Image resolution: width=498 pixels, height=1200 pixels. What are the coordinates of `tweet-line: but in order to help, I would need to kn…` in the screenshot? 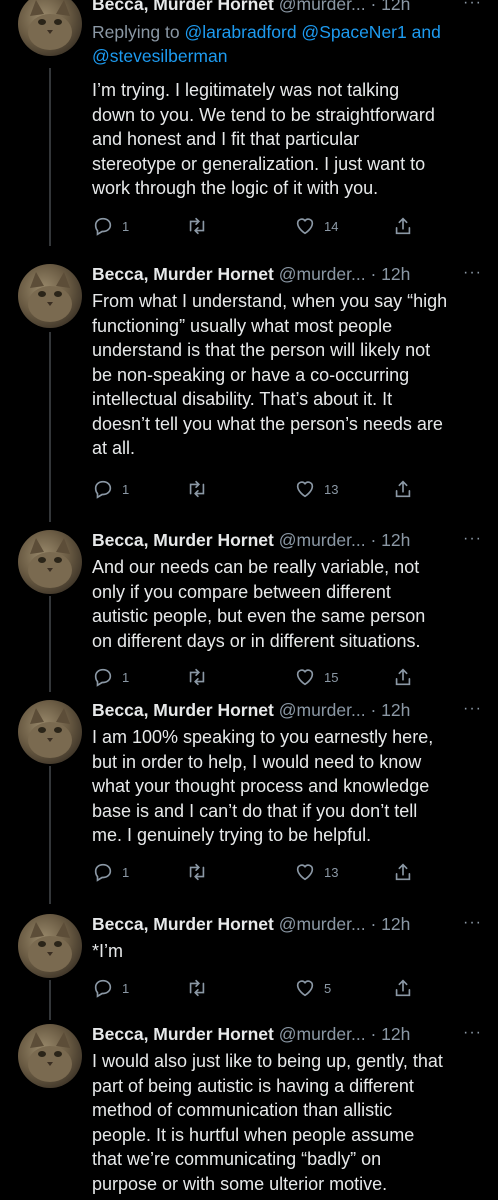 It's located at (257, 761).